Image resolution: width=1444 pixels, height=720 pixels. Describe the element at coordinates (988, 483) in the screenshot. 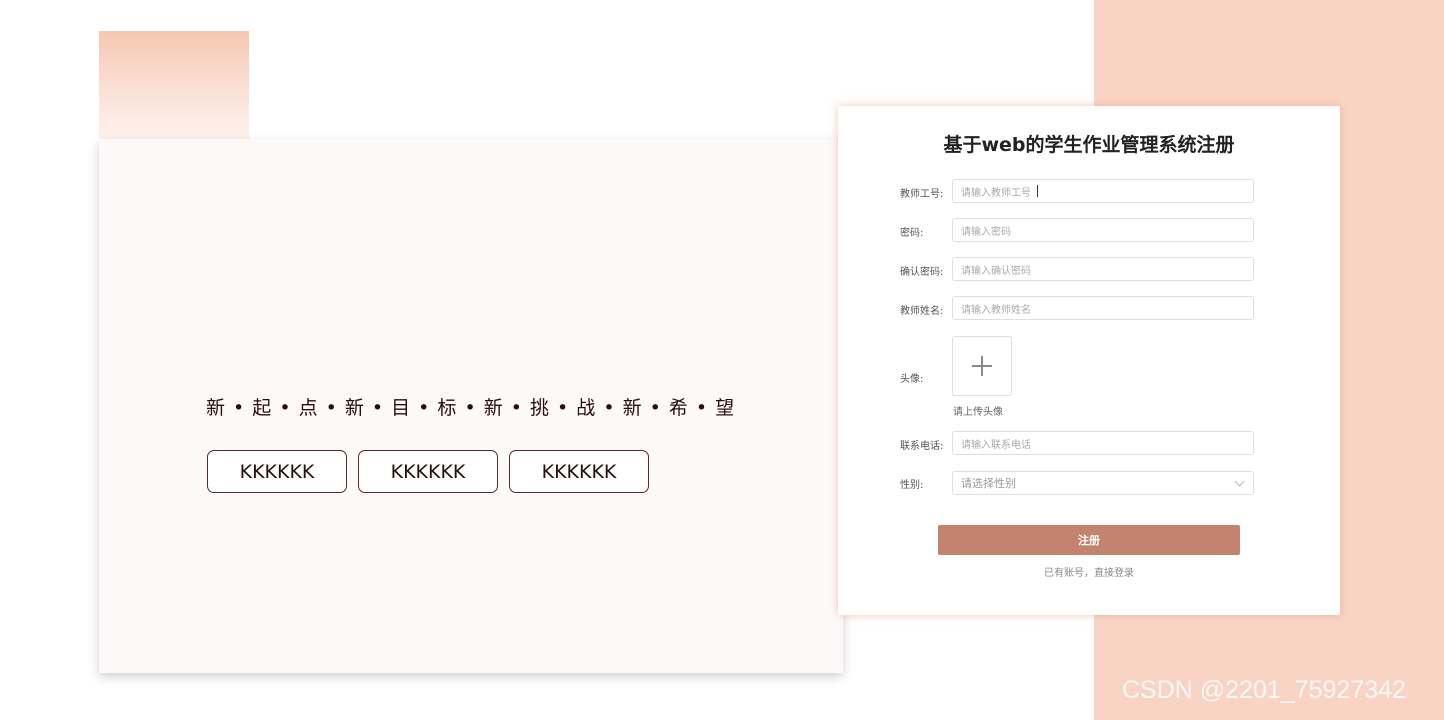

I see `gender-placeholder: 请选择性别` at that location.